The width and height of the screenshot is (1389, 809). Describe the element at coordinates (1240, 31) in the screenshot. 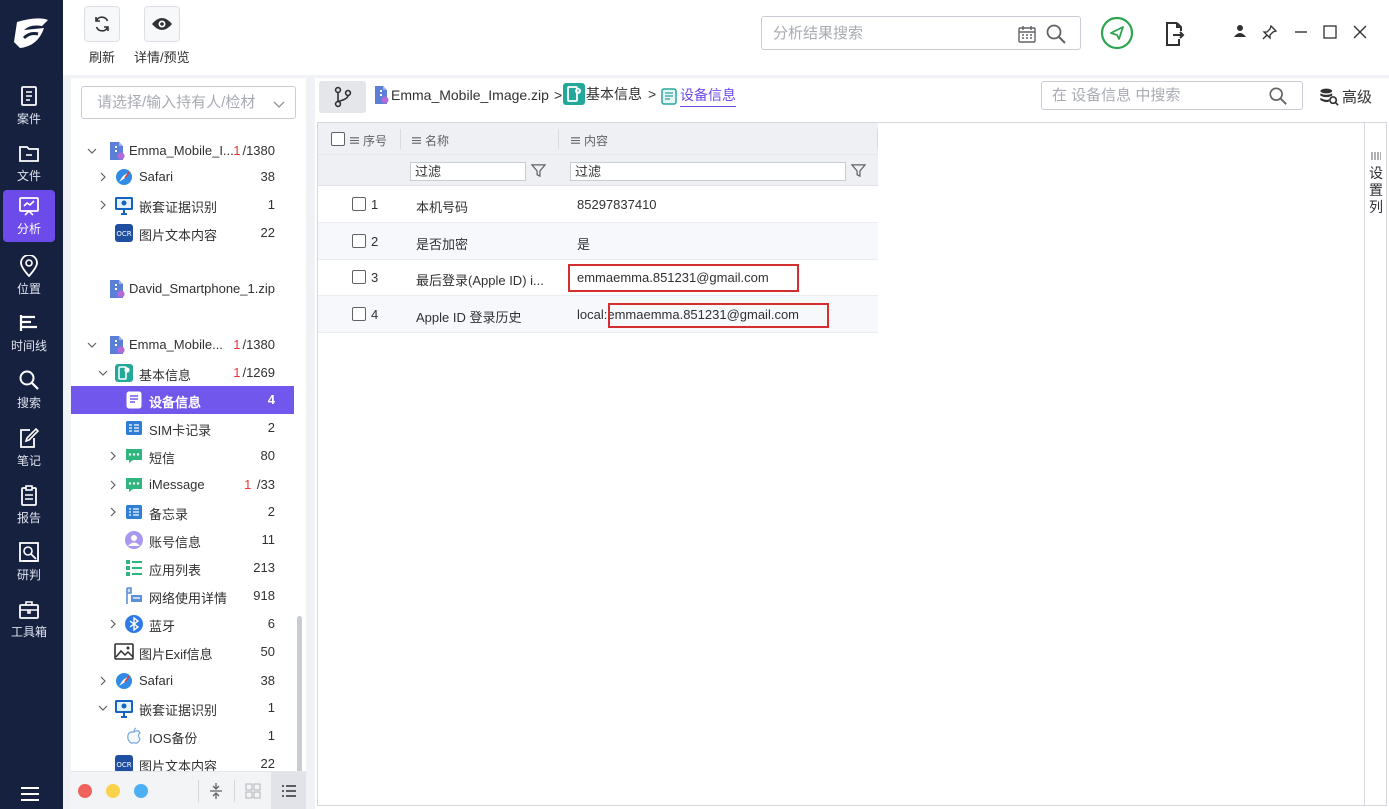

I see `user-icon` at that location.